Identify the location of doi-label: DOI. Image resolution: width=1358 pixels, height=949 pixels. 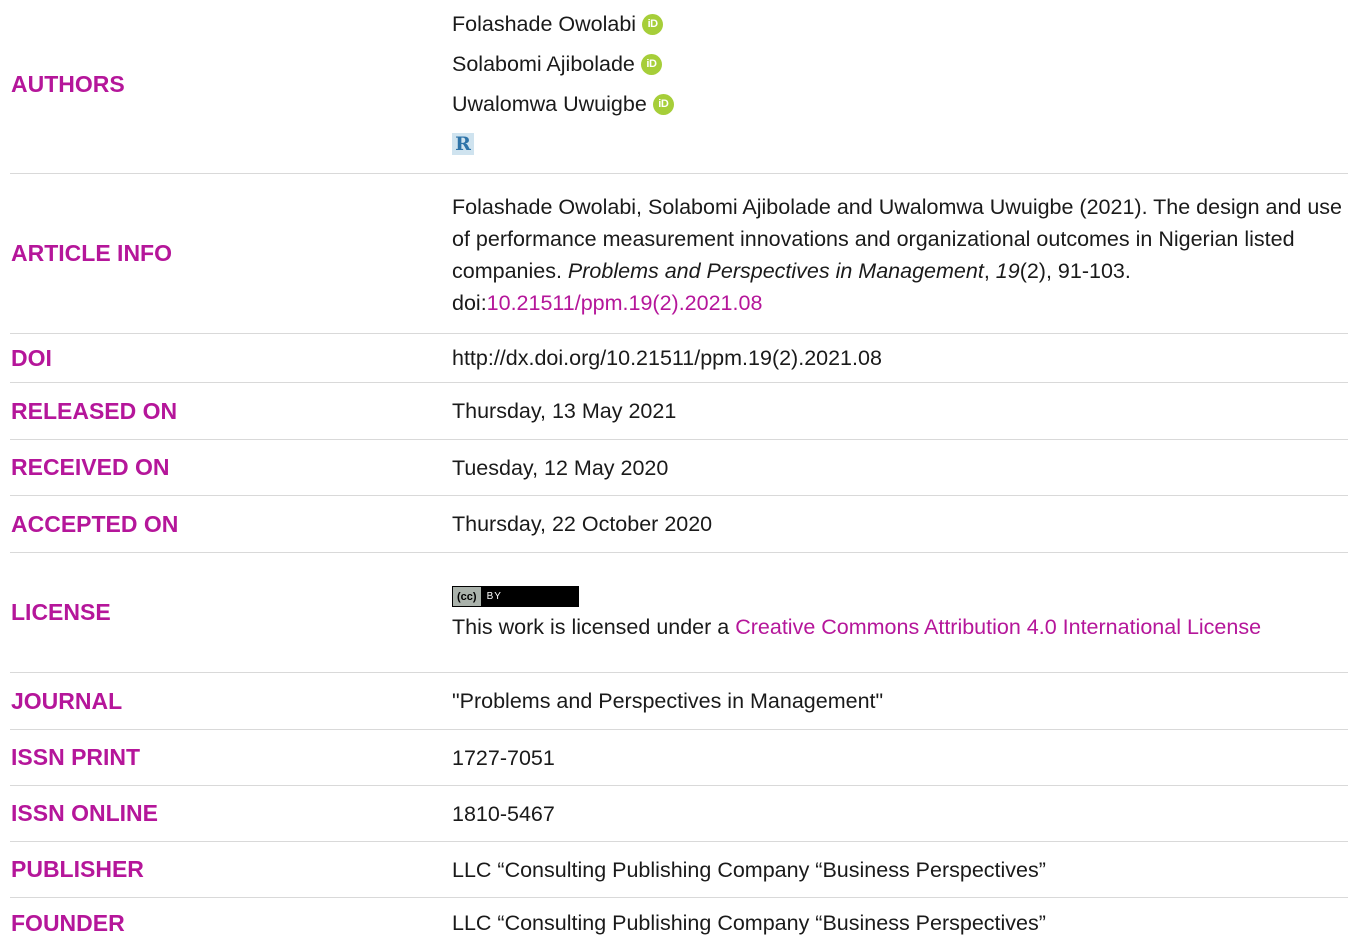
(31, 357).